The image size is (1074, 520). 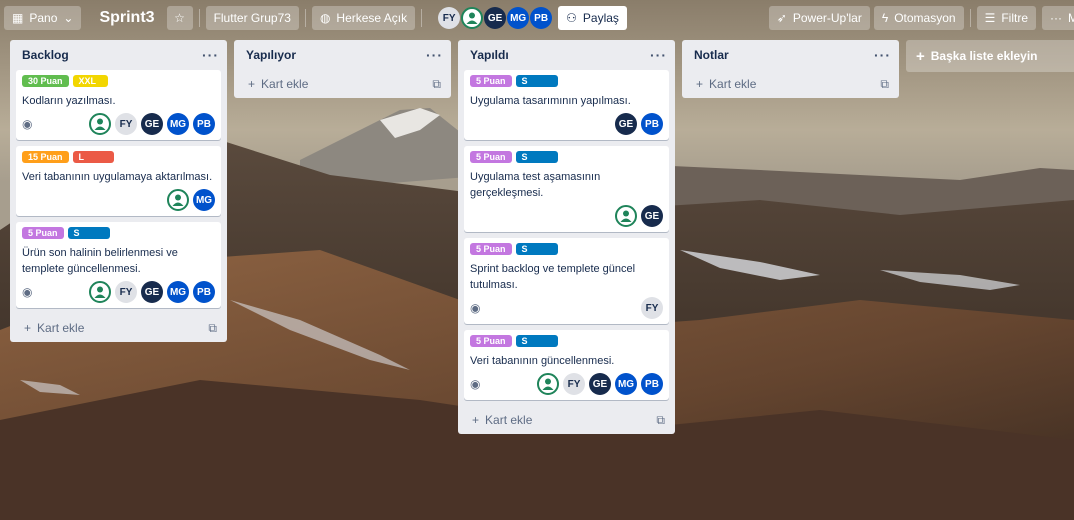 I want to click on list-title: Backlog, so click(x=45, y=55).